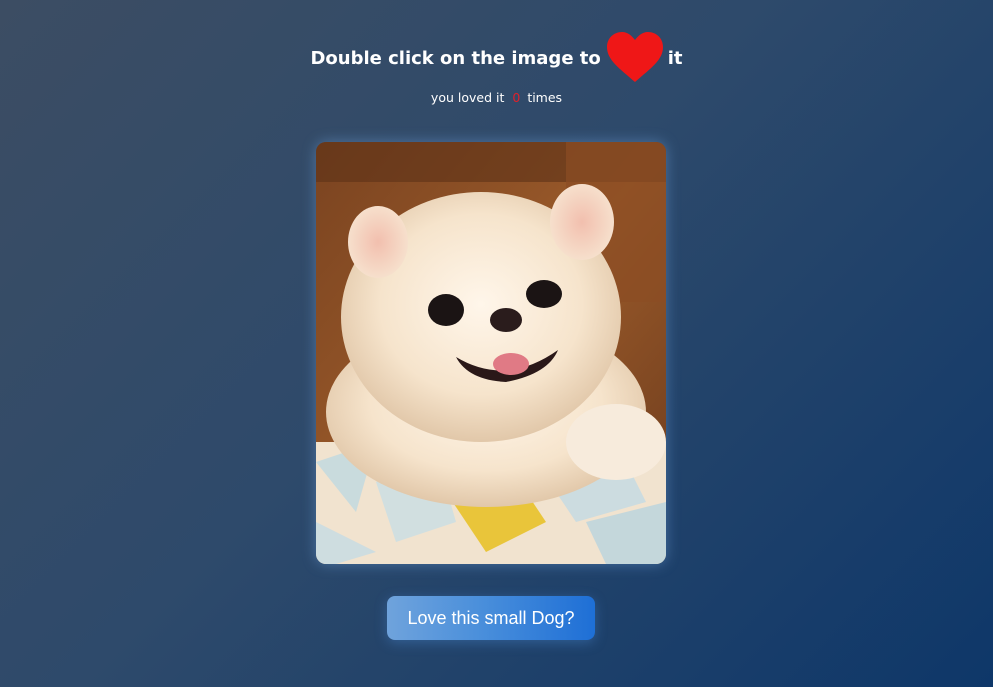 The width and height of the screenshot is (993, 687). Describe the element at coordinates (675, 58) in the screenshot. I see `title-suffix: it` at that location.